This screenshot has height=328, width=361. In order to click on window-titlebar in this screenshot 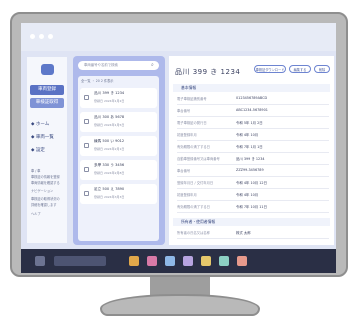, I will do `click(178, 37)`.